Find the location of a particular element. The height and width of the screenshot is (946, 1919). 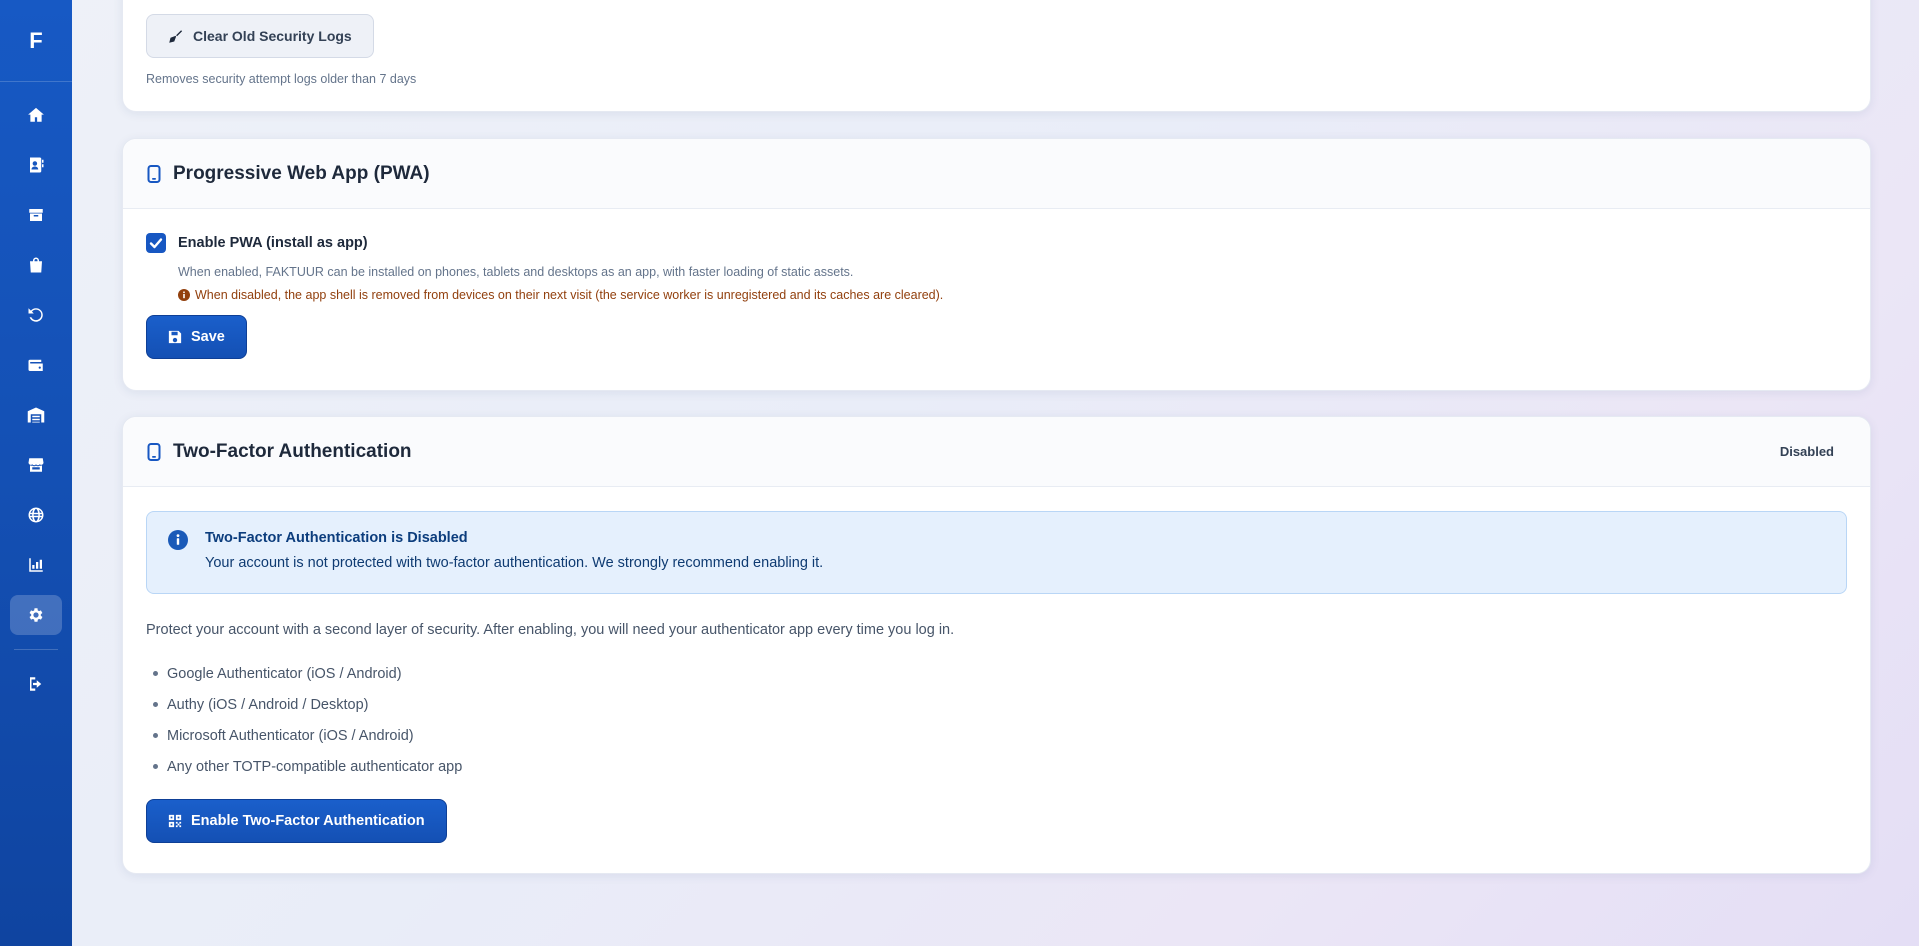

contacts-icon is located at coordinates (37, 165).